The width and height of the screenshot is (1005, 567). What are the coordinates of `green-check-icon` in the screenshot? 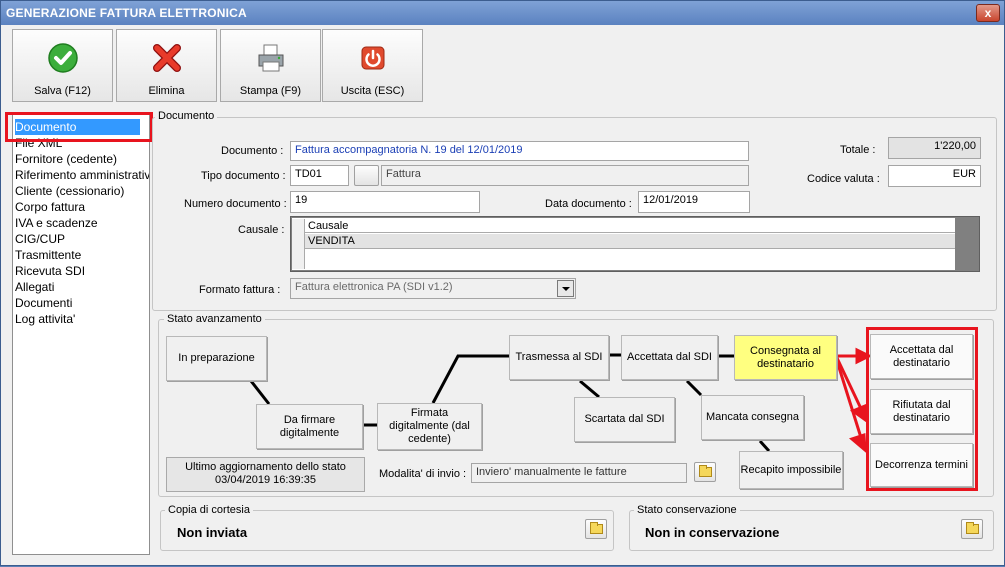 It's located at (62, 58).